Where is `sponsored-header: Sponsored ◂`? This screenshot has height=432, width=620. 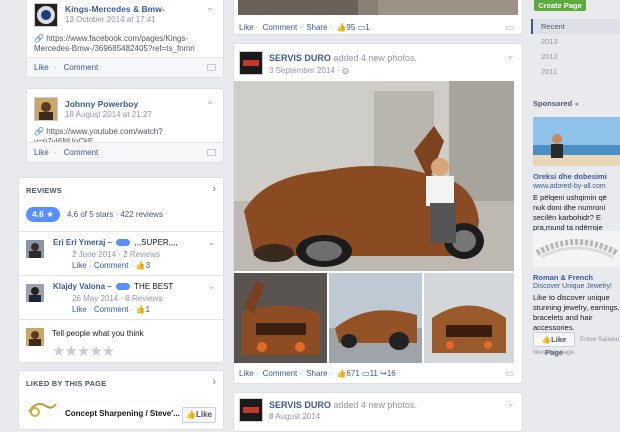
sponsored-header: Sponsored ◂ is located at coordinates (556, 103).